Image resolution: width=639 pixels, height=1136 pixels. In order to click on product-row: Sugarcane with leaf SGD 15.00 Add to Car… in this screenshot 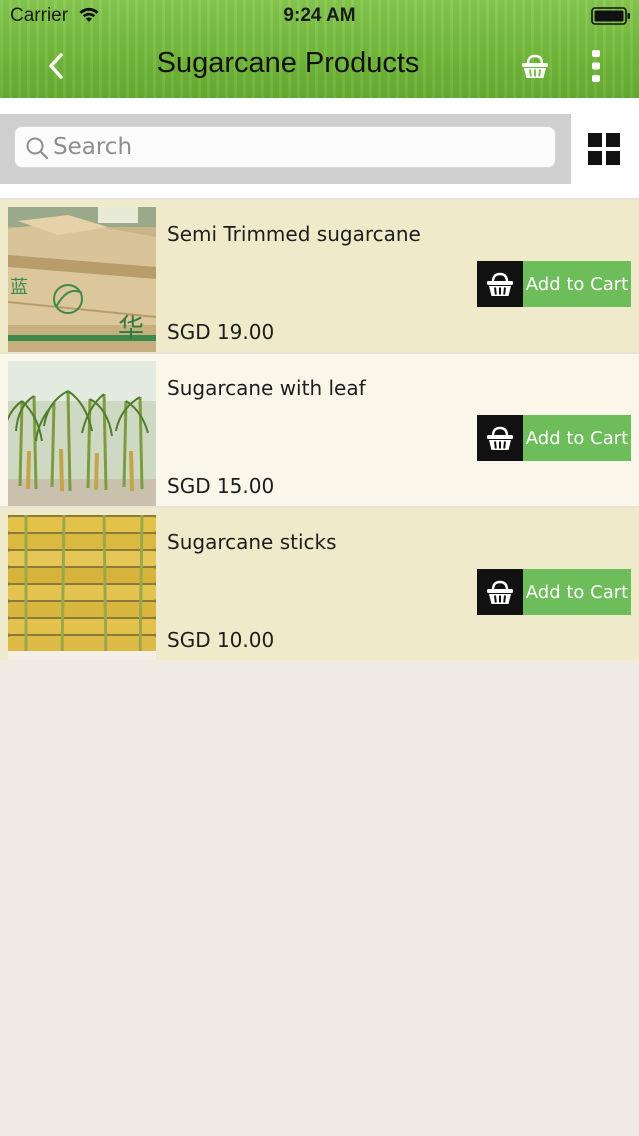, I will do `click(319, 429)`.